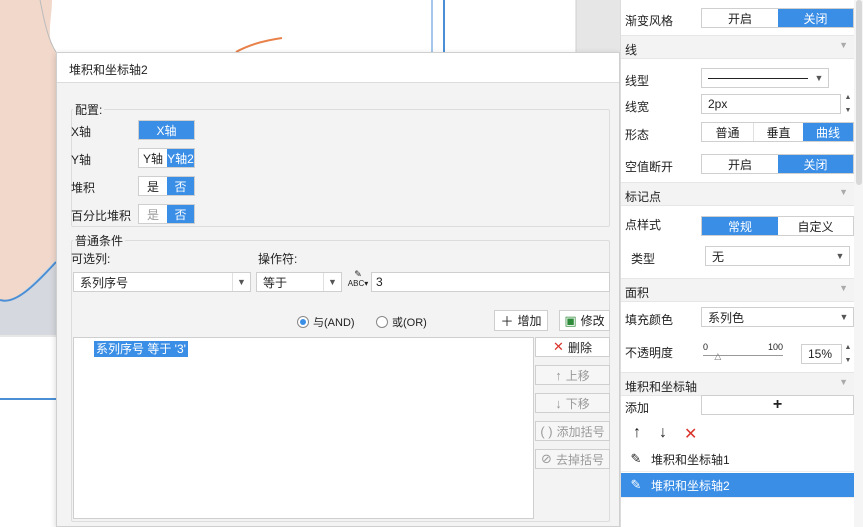  I want to click on shape-label: 形态, so click(637, 135).